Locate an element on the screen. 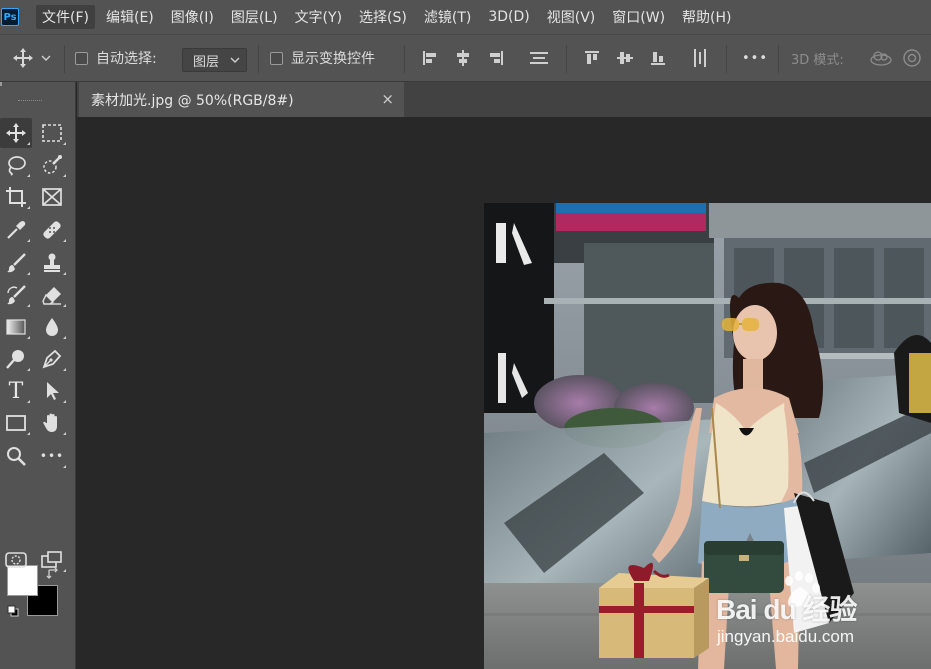  brush-tool is located at coordinates (16, 263).